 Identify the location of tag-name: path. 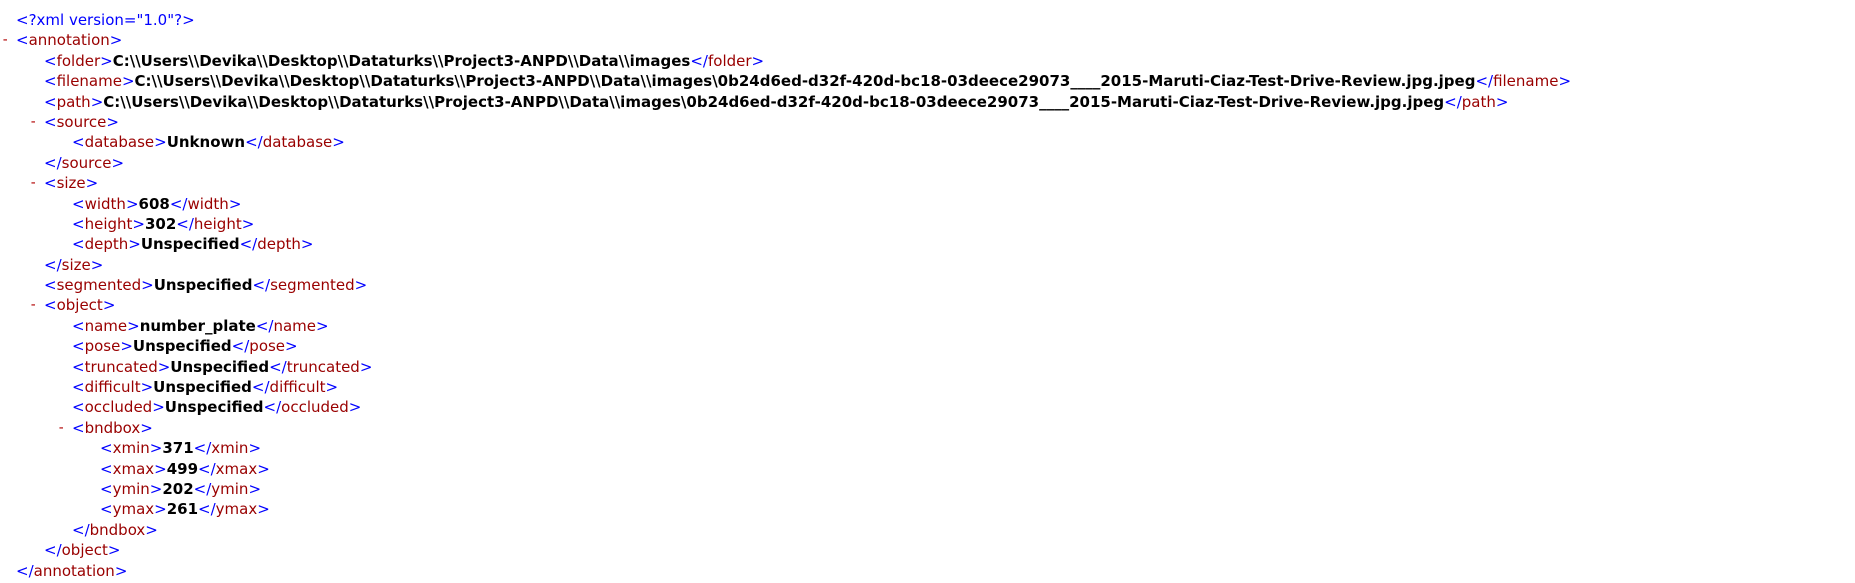
(73, 101).